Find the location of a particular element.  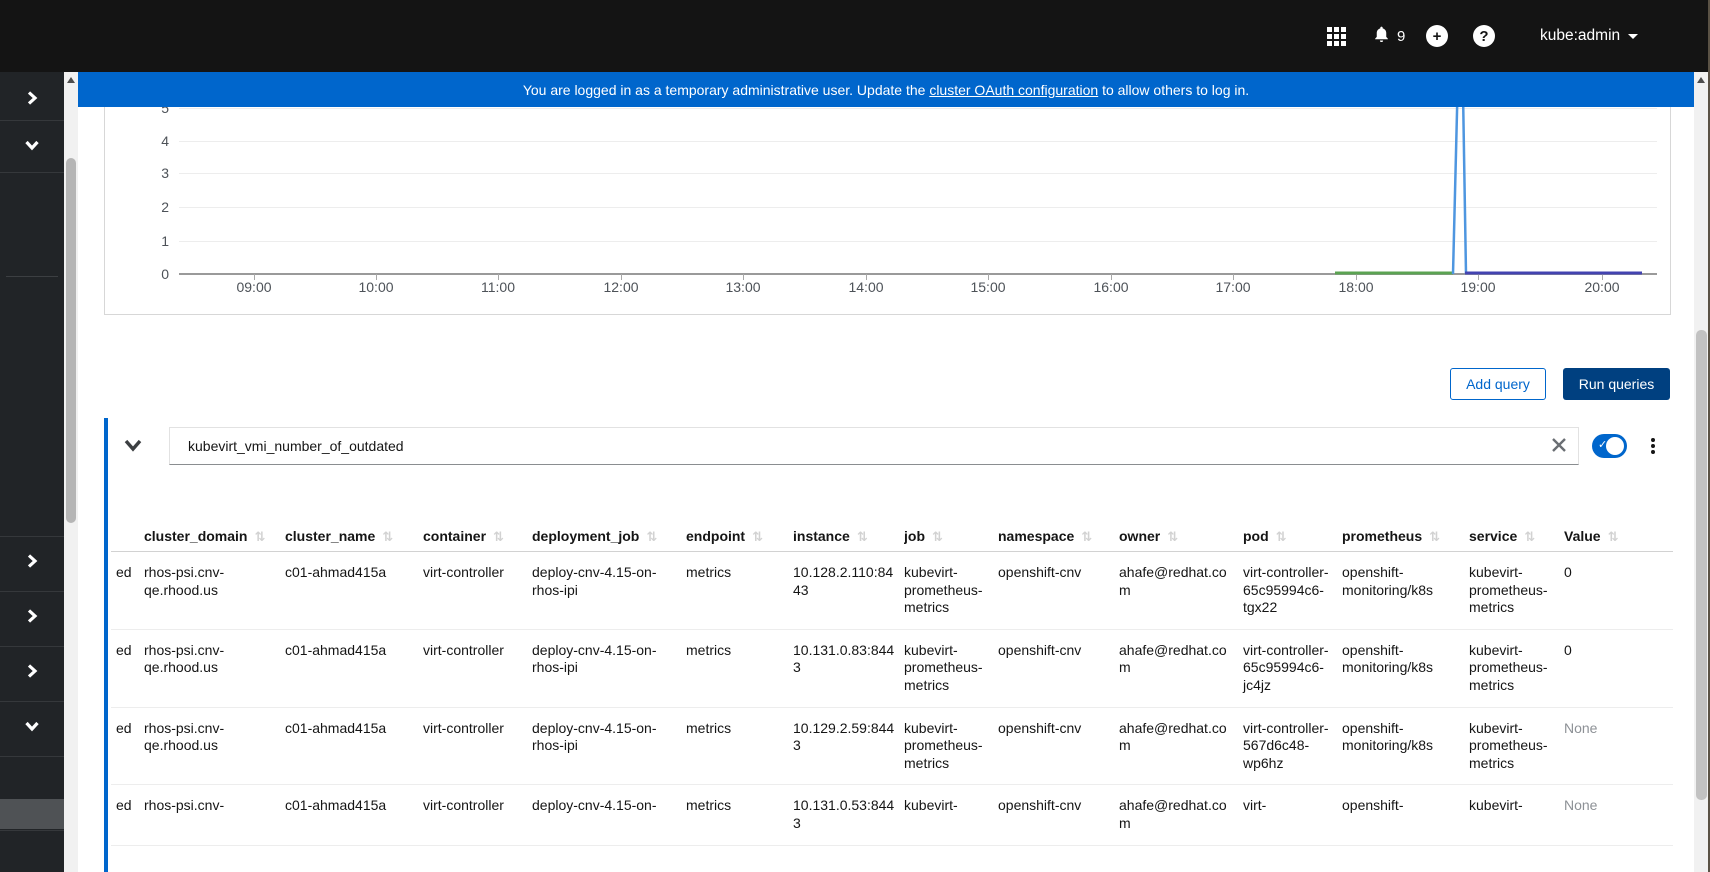

x-tick-label: 17:00 is located at coordinates (1233, 287).